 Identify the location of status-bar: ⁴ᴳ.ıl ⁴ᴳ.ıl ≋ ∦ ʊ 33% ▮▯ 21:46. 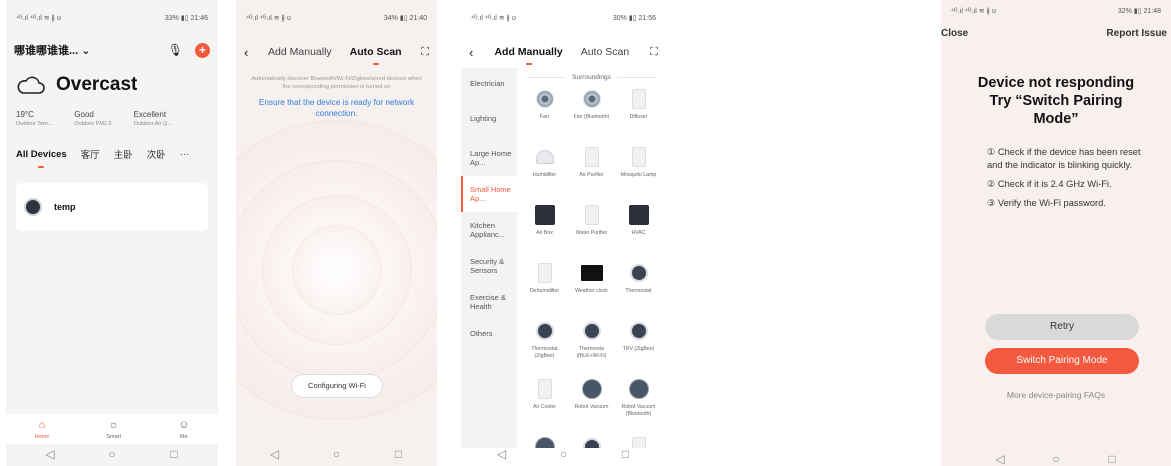
(112, 18).